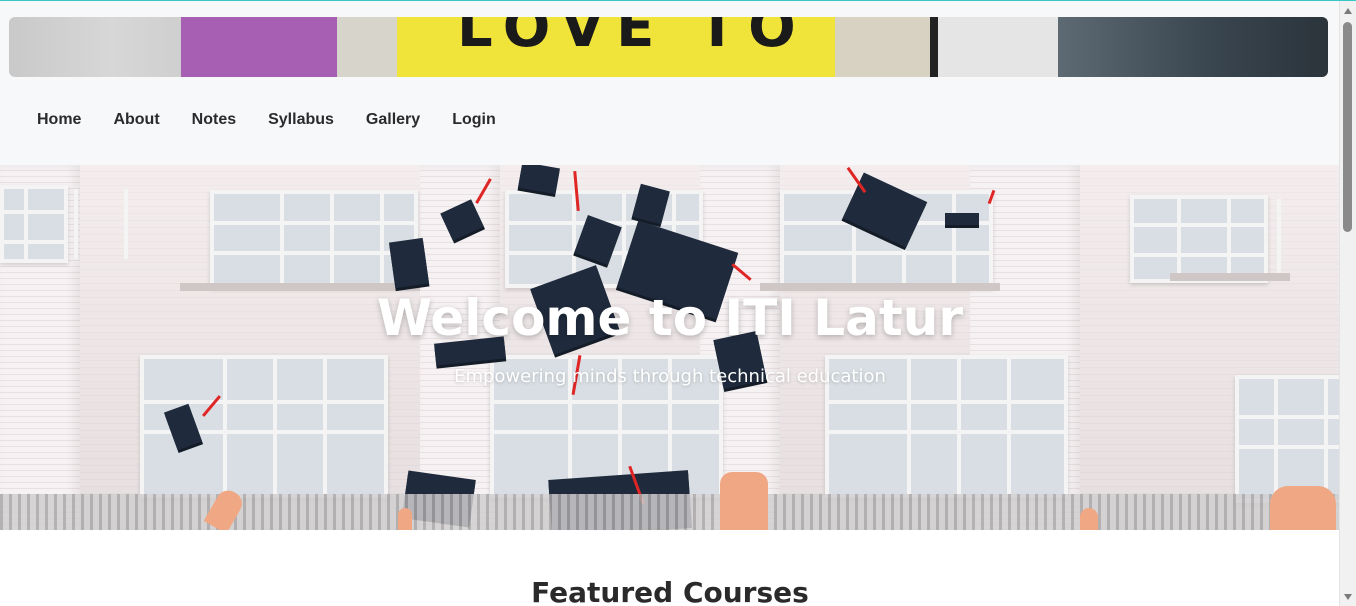  Describe the element at coordinates (1348, 597) in the screenshot. I see `scroll-down-arrow-icon` at that location.